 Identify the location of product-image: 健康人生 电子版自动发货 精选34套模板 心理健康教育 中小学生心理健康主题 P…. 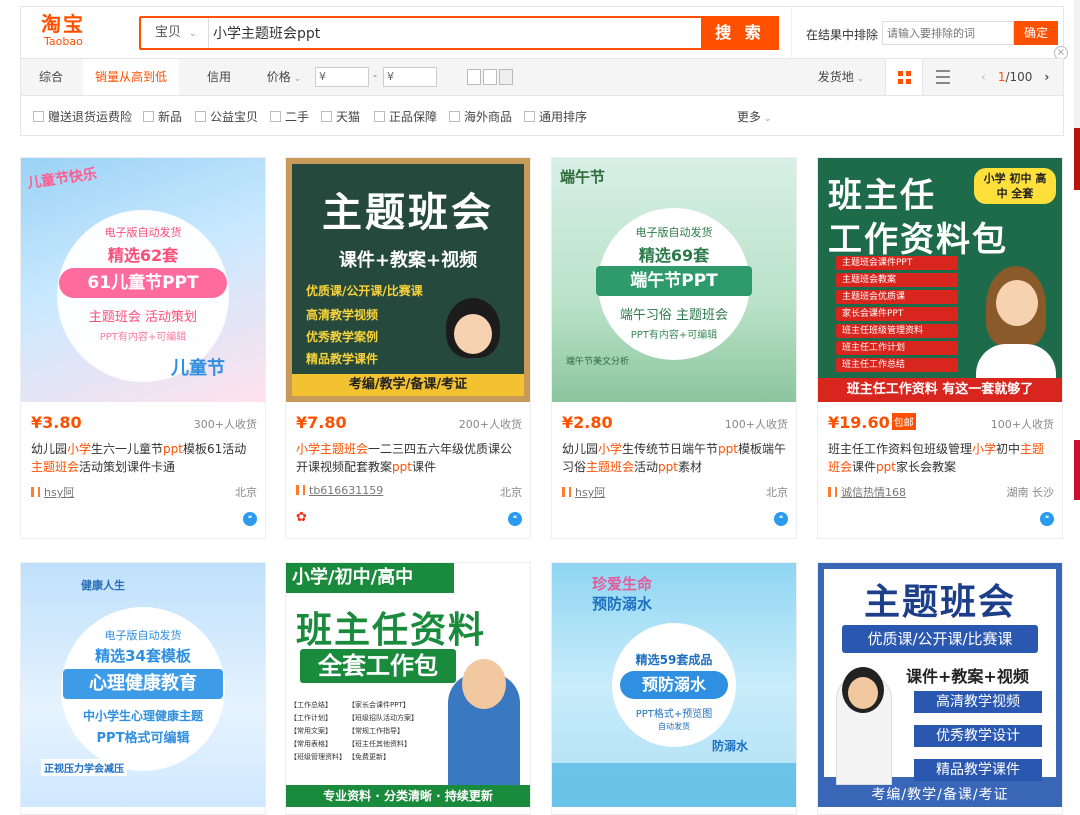
(143, 685).